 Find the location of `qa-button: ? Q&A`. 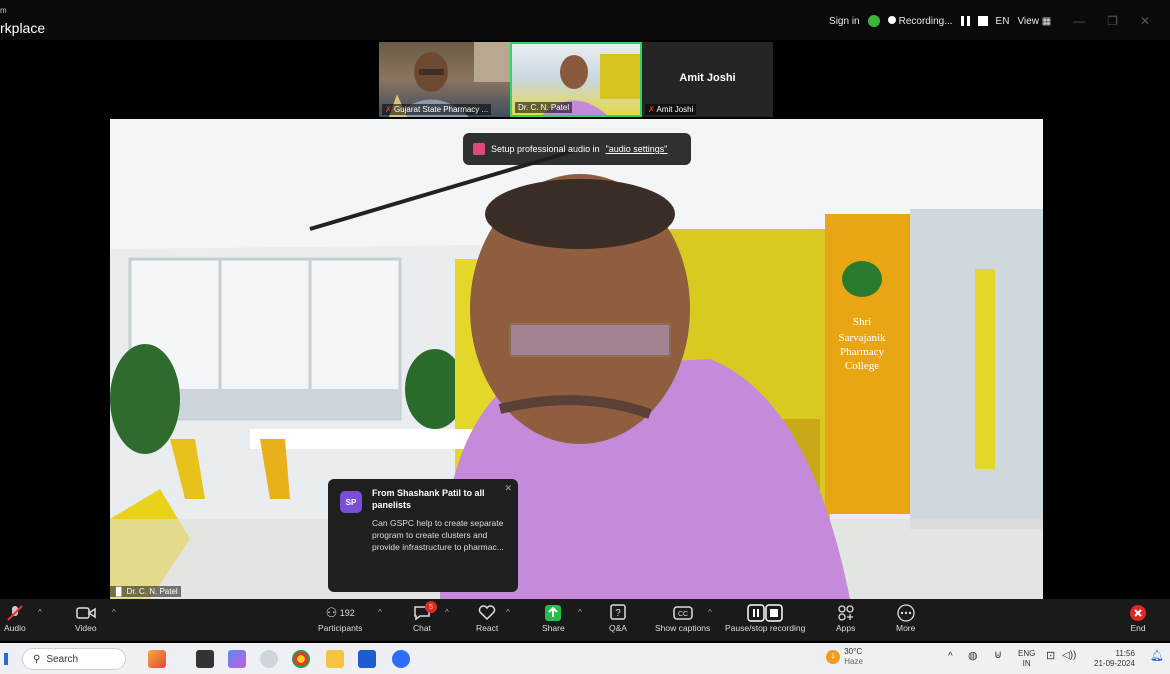

qa-button: ? Q&A is located at coordinates (618, 618).